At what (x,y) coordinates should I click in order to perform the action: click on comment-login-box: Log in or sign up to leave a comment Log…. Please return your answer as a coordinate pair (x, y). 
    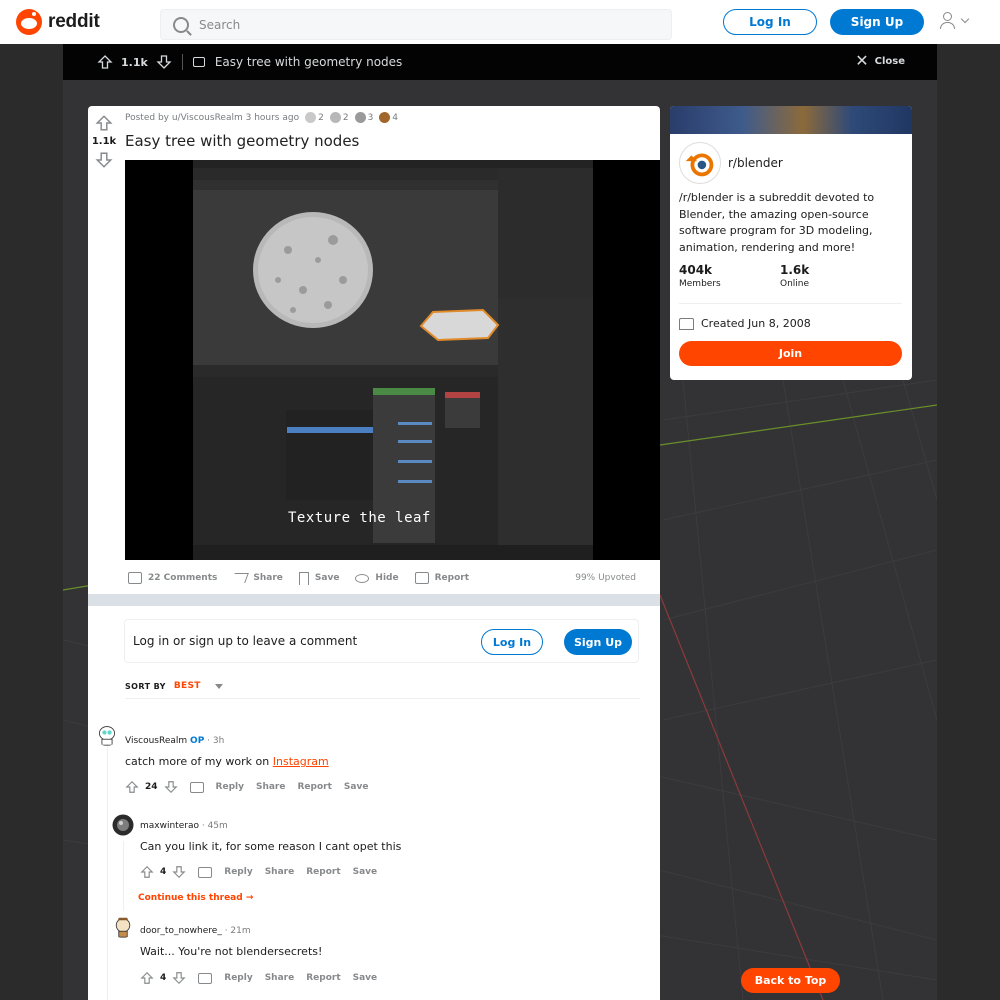
    Looking at the image, I should click on (381, 641).